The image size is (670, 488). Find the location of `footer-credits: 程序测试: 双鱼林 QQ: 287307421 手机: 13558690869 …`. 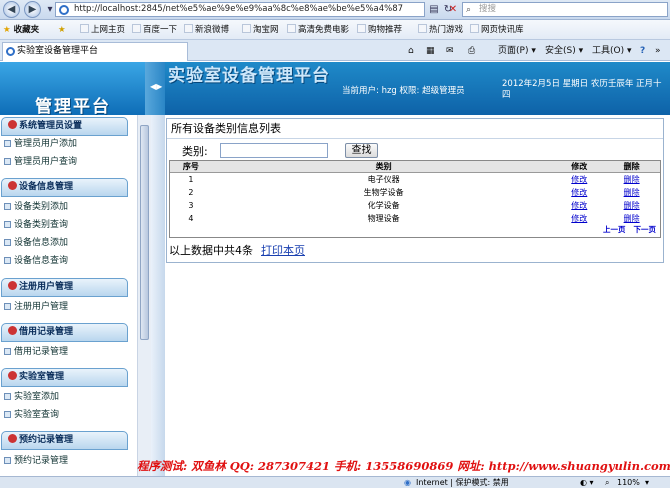

footer-credits: 程序测试: 双鱼林 QQ: 287307421 手机: 13558690869 … is located at coordinates (403, 466).